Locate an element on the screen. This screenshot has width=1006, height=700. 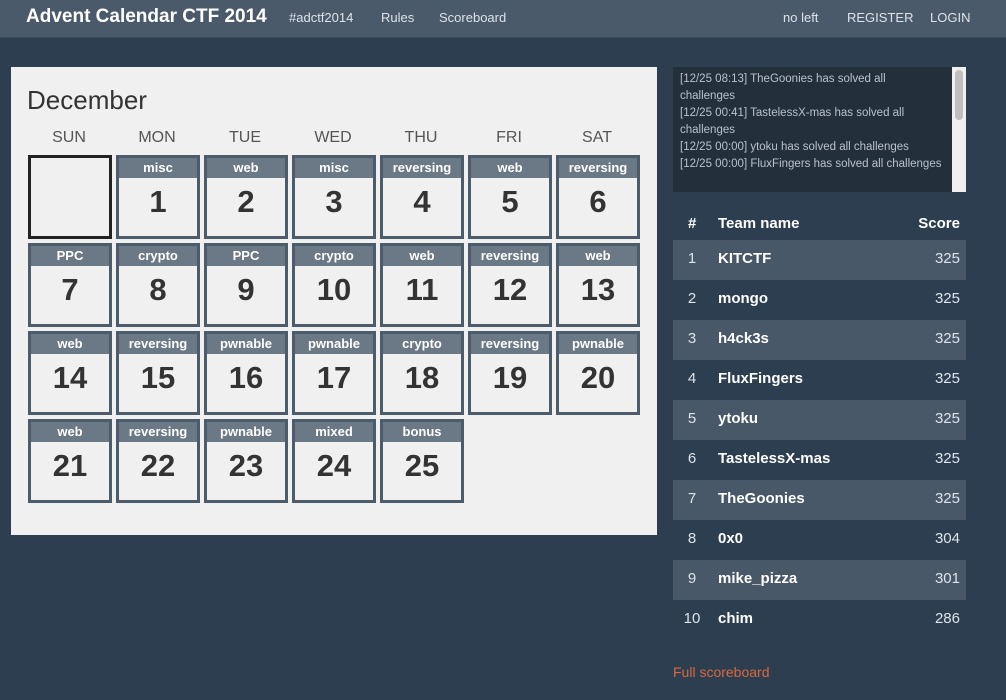
day-category: misc is located at coordinates (158, 168).